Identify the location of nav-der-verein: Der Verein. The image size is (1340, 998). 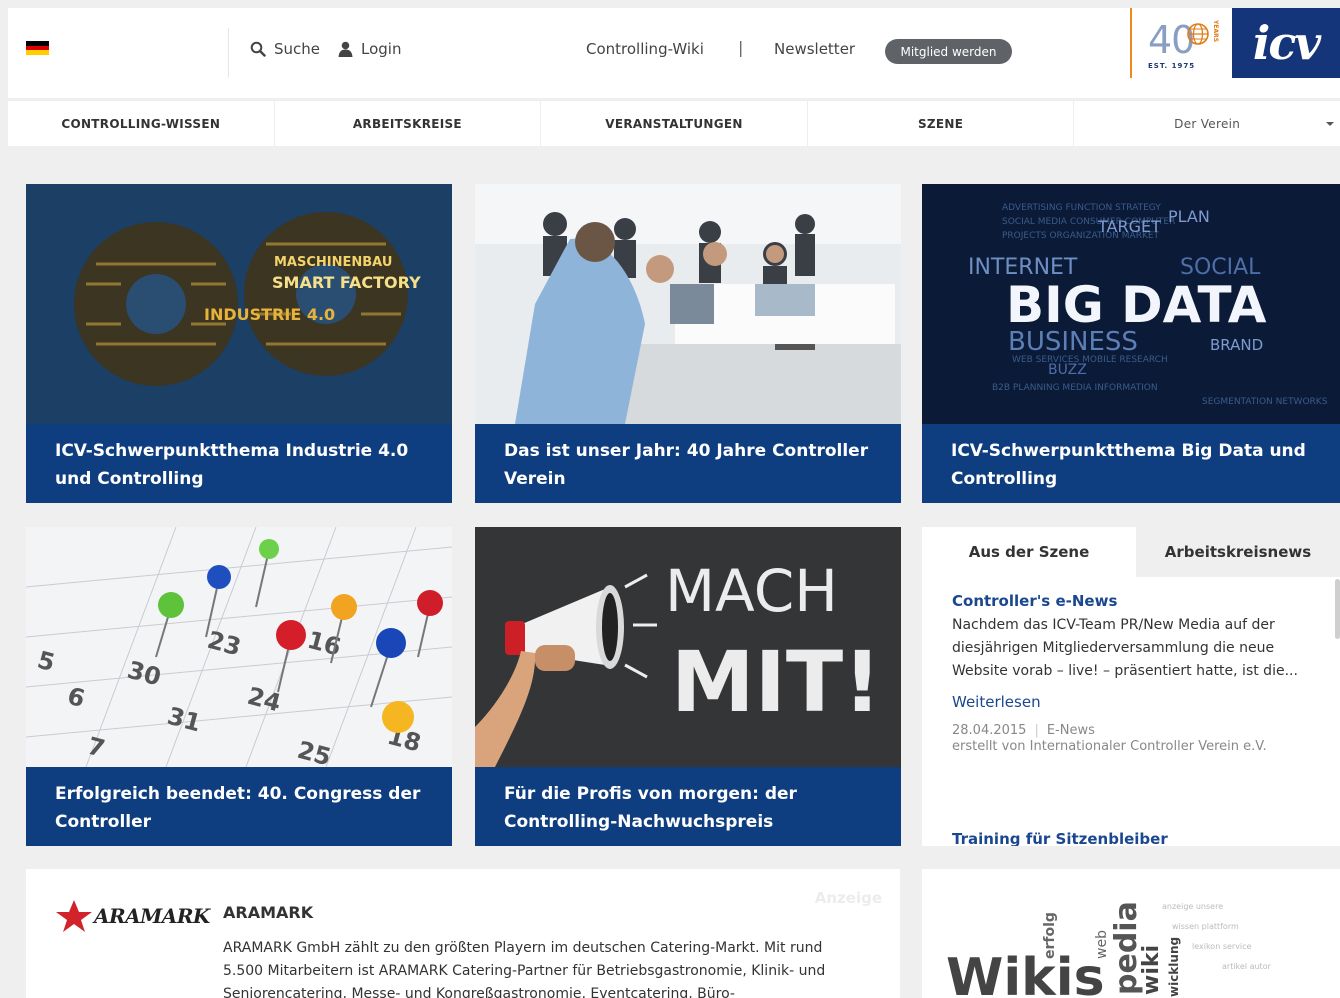
(1207, 123).